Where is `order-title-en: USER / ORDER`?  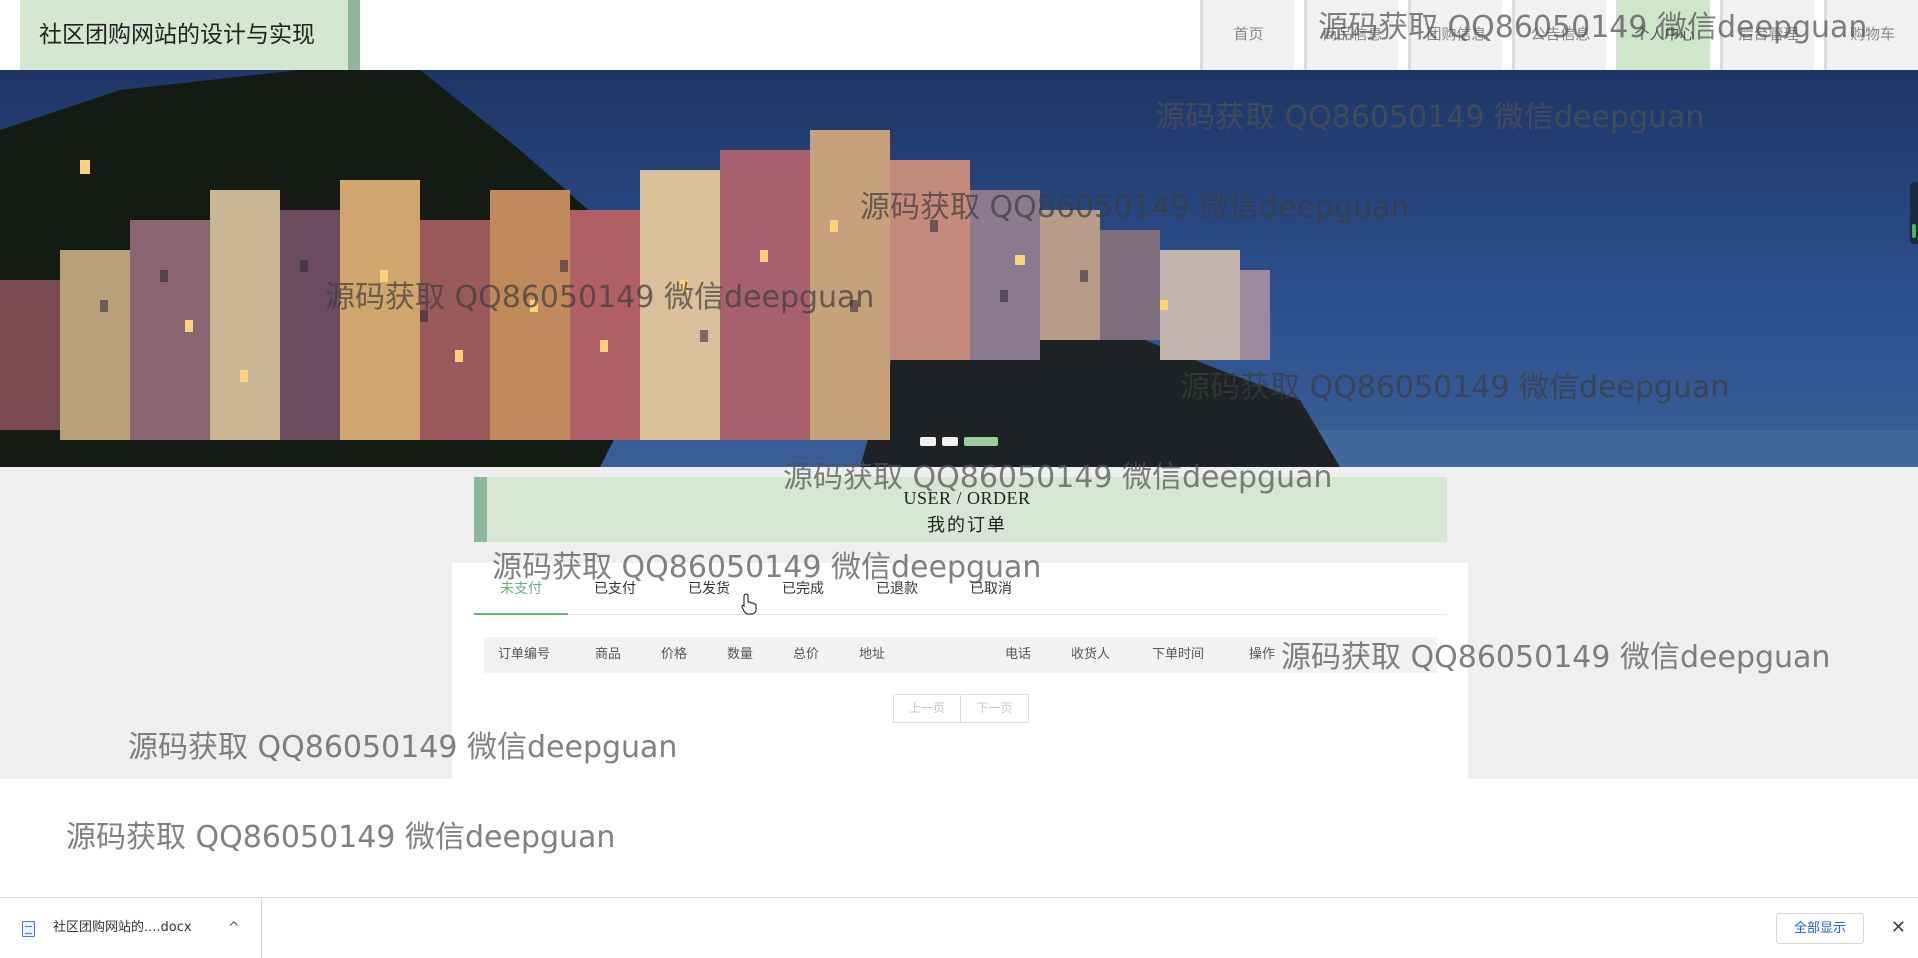 order-title-en: USER / ORDER is located at coordinates (967, 498).